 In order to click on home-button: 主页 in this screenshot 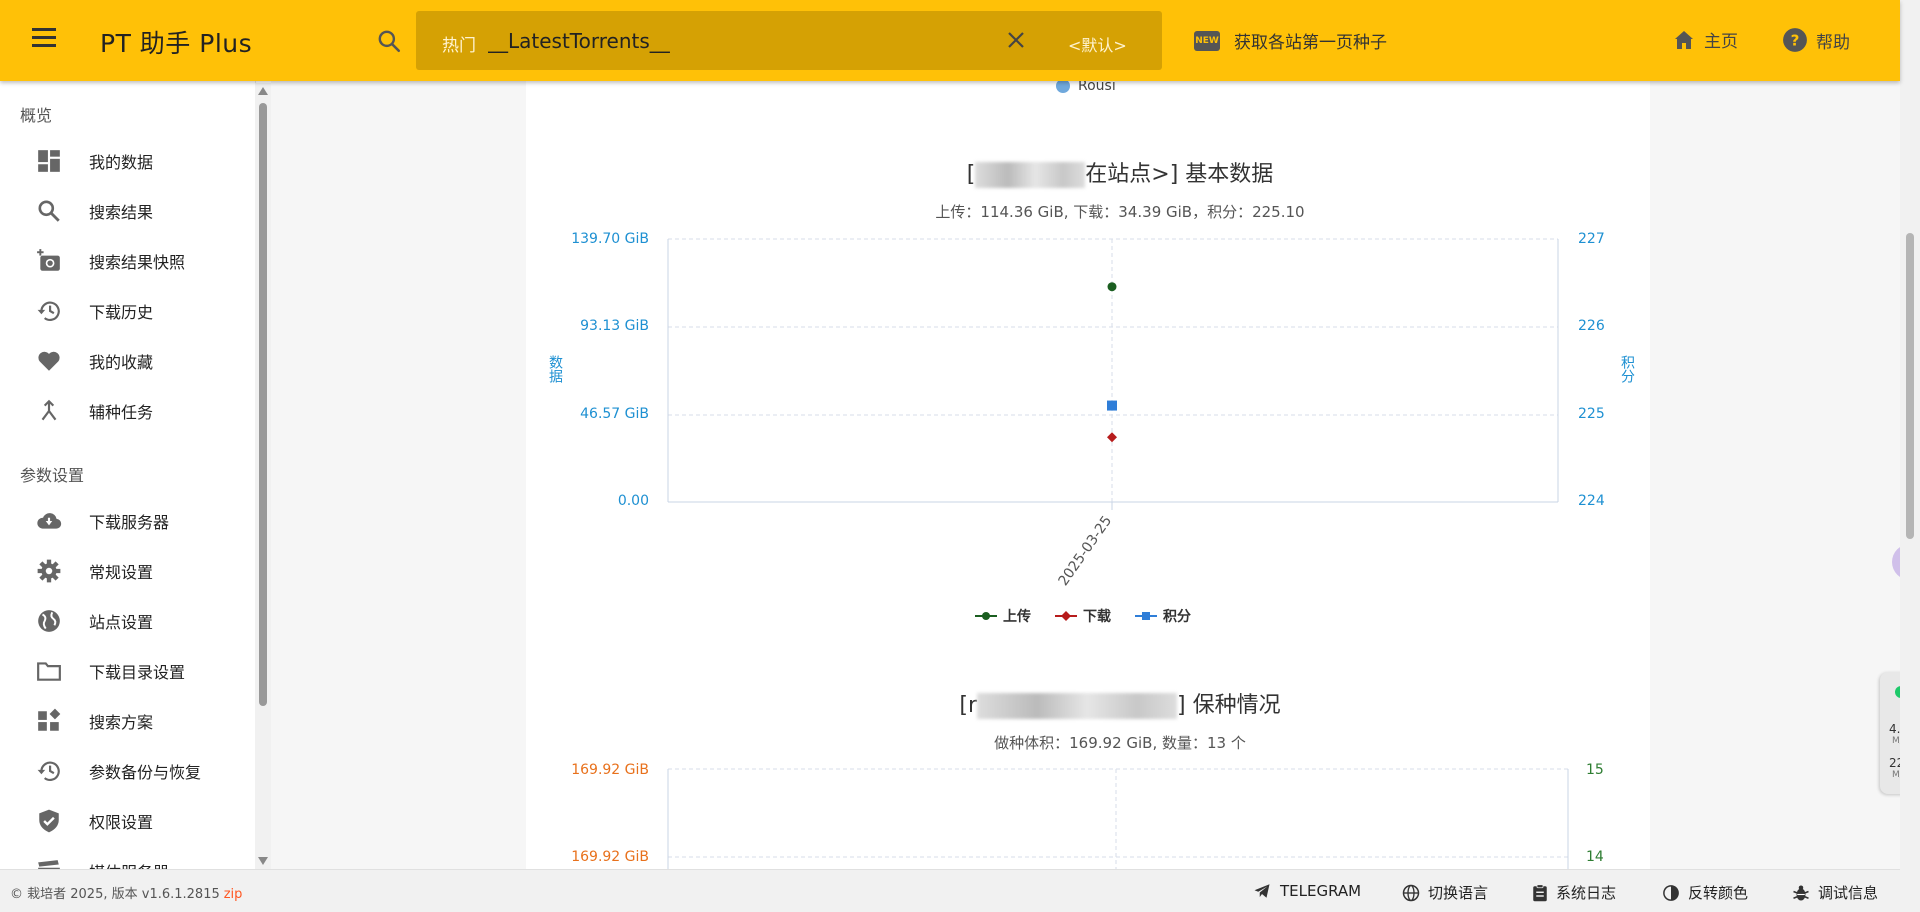, I will do `click(1705, 39)`.